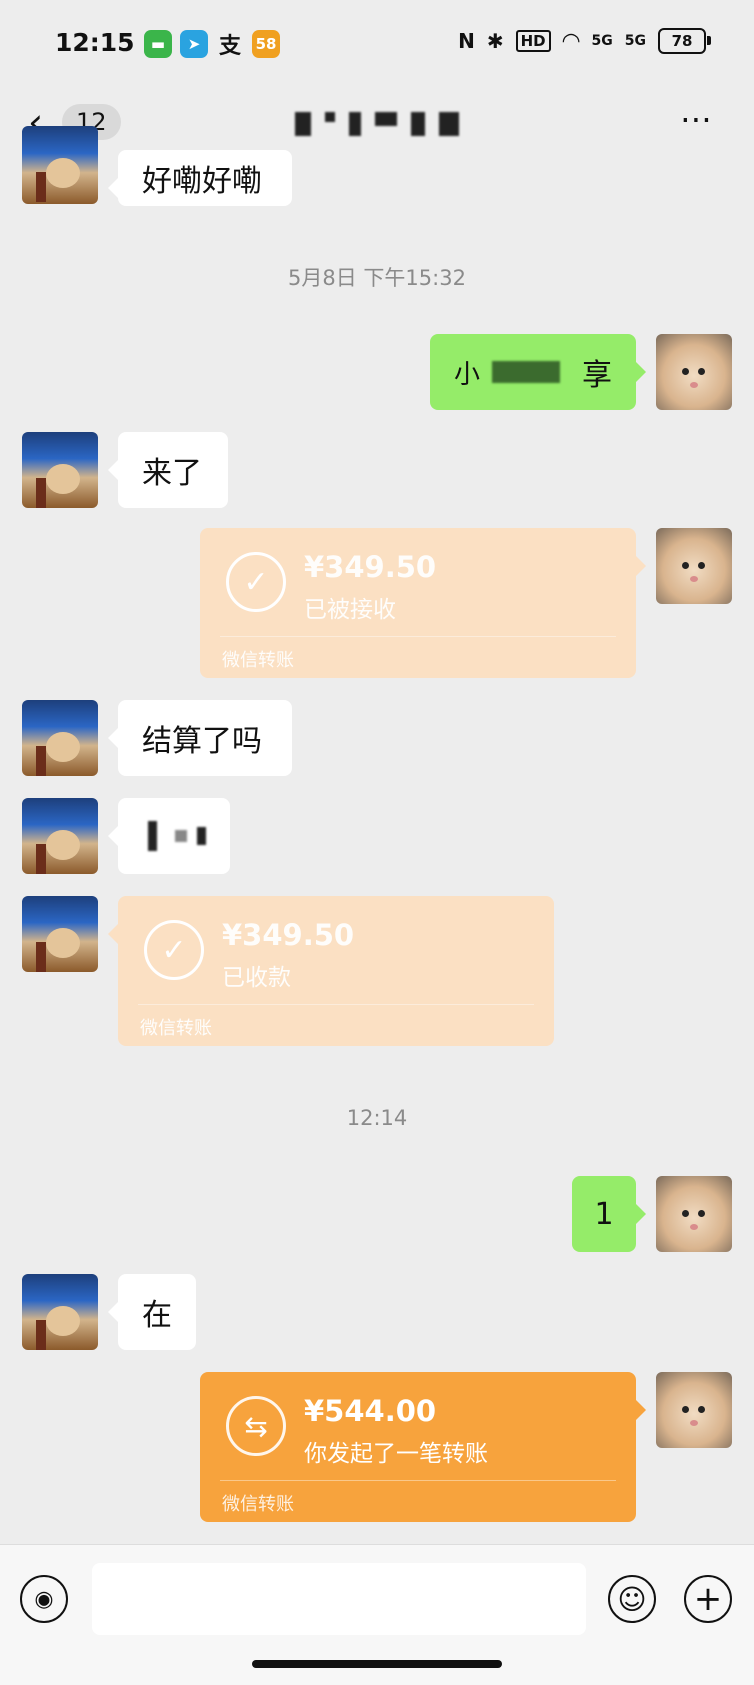 Image resolution: width=754 pixels, height=1685 pixels. Describe the element at coordinates (339, 1599) in the screenshot. I see `message-input` at that location.